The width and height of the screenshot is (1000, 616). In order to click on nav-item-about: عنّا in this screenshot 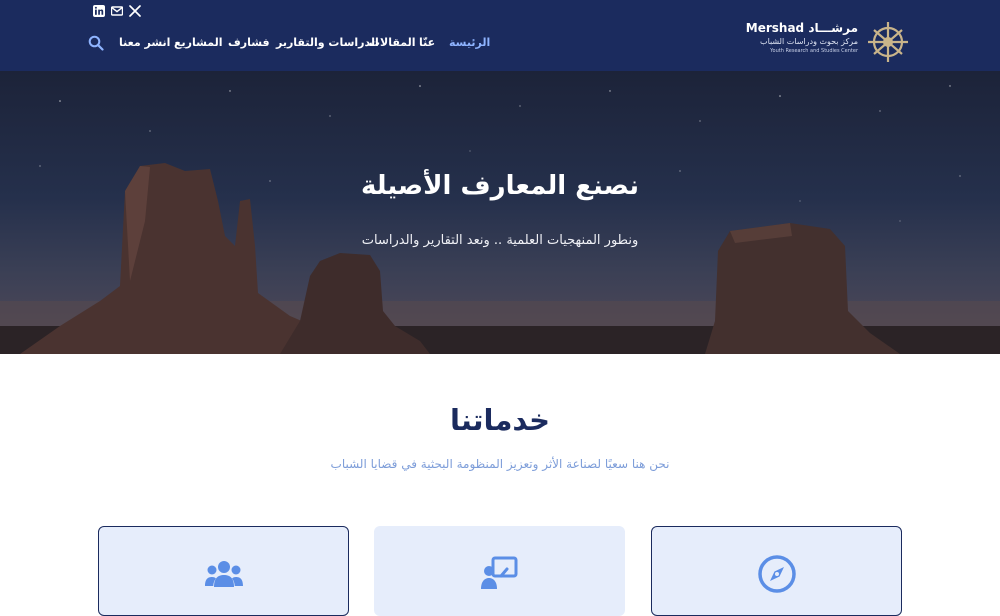, I will do `click(427, 43)`.